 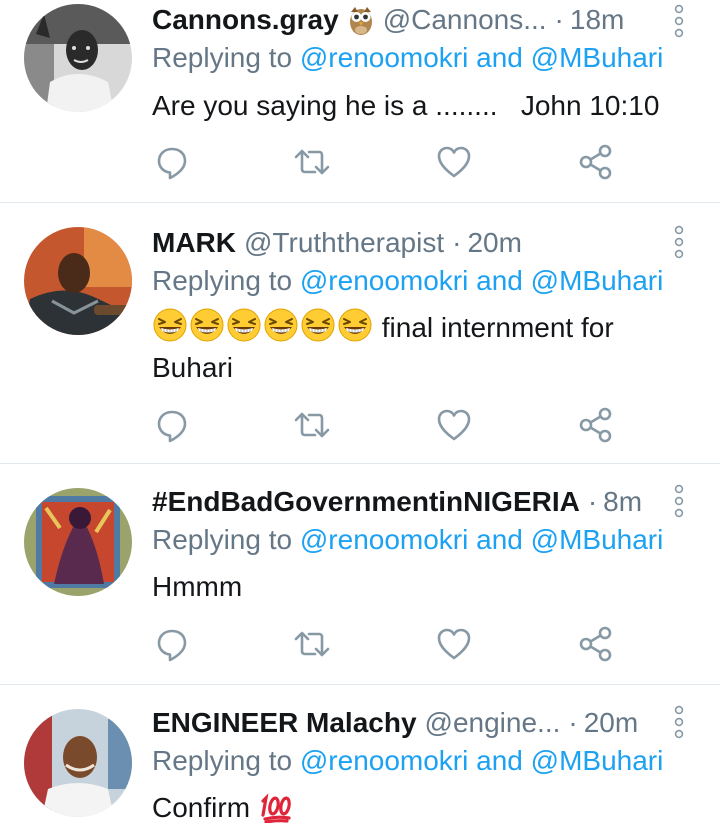 I want to click on timestamp: 18m, so click(x=597, y=20).